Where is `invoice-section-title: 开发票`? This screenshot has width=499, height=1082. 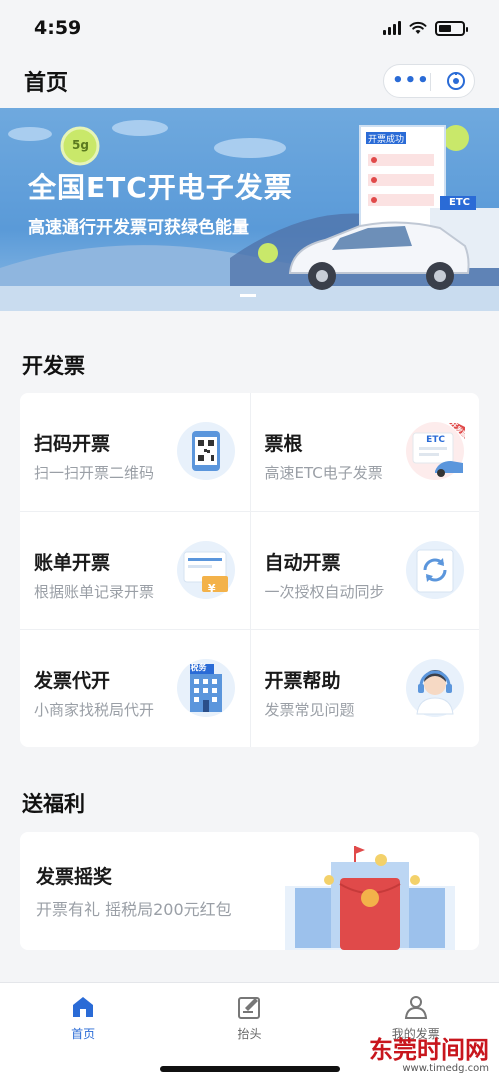
invoice-section-title: 开发票 is located at coordinates (53, 366).